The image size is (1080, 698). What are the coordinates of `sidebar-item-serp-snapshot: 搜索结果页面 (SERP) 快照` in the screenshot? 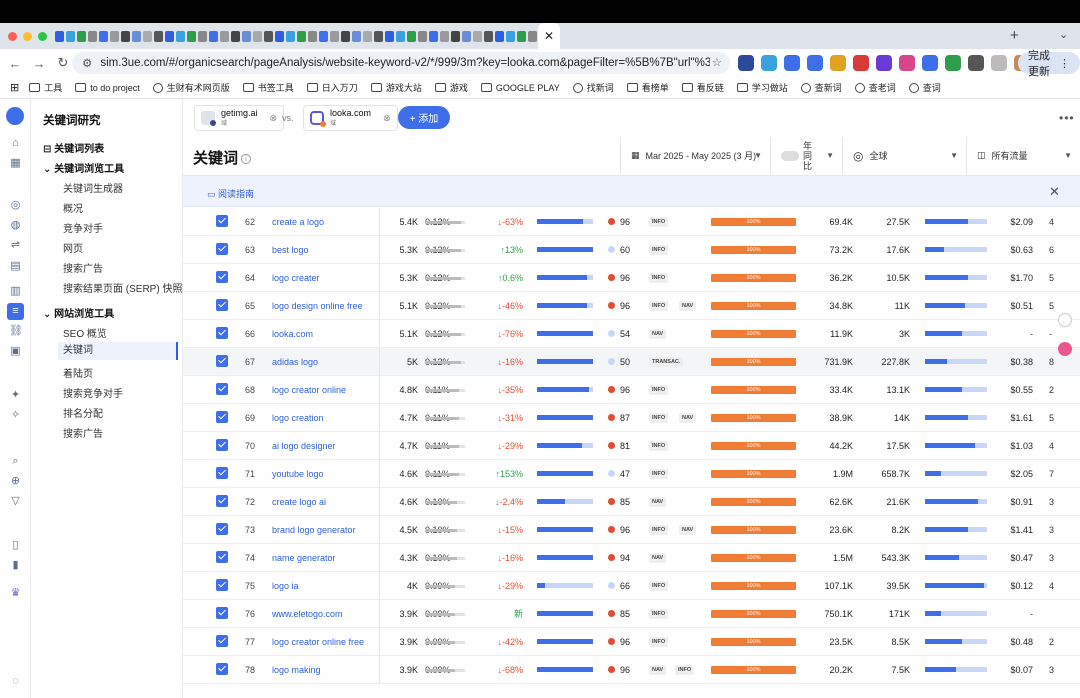 It's located at (122, 287).